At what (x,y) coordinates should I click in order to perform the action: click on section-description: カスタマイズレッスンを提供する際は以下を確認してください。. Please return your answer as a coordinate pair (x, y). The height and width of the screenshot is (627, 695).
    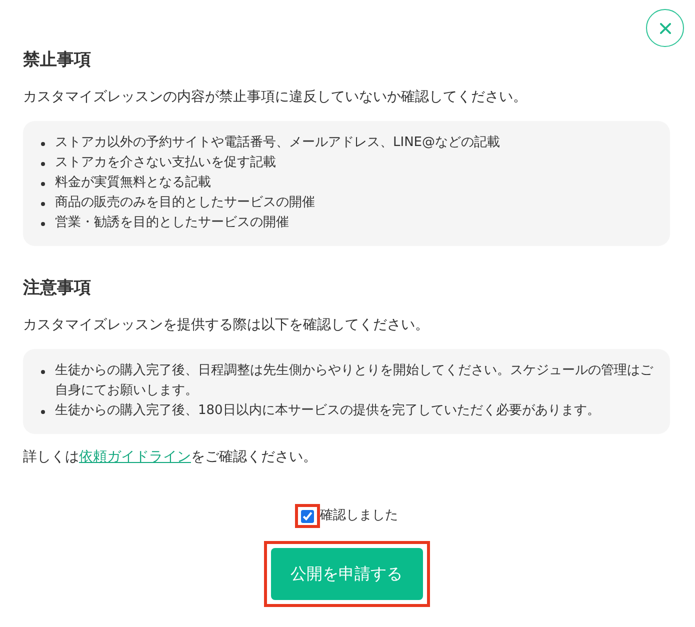
    Looking at the image, I should click on (226, 325).